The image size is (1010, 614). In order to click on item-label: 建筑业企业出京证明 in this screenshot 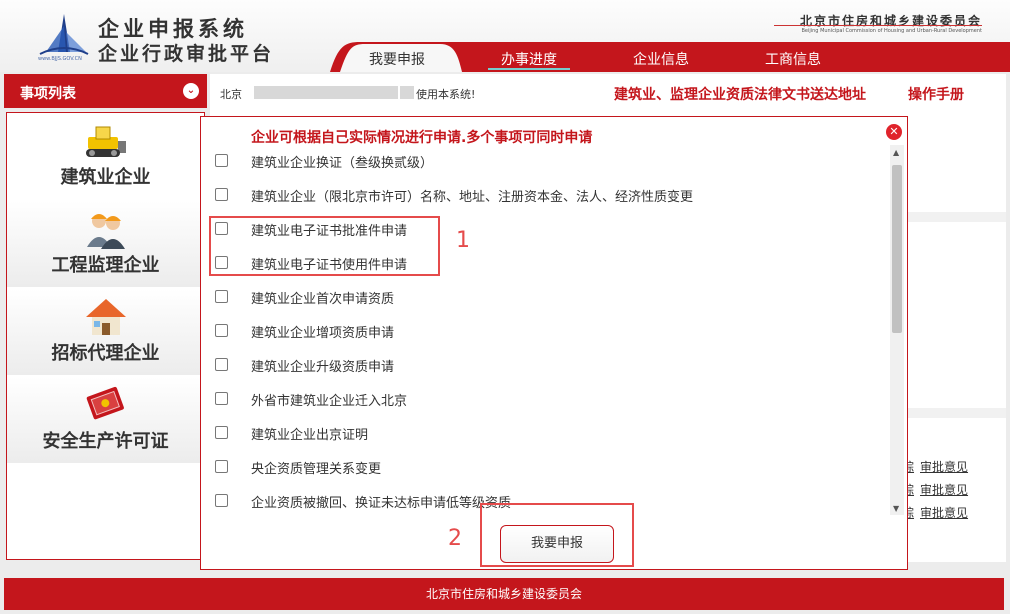, I will do `click(310, 435)`.